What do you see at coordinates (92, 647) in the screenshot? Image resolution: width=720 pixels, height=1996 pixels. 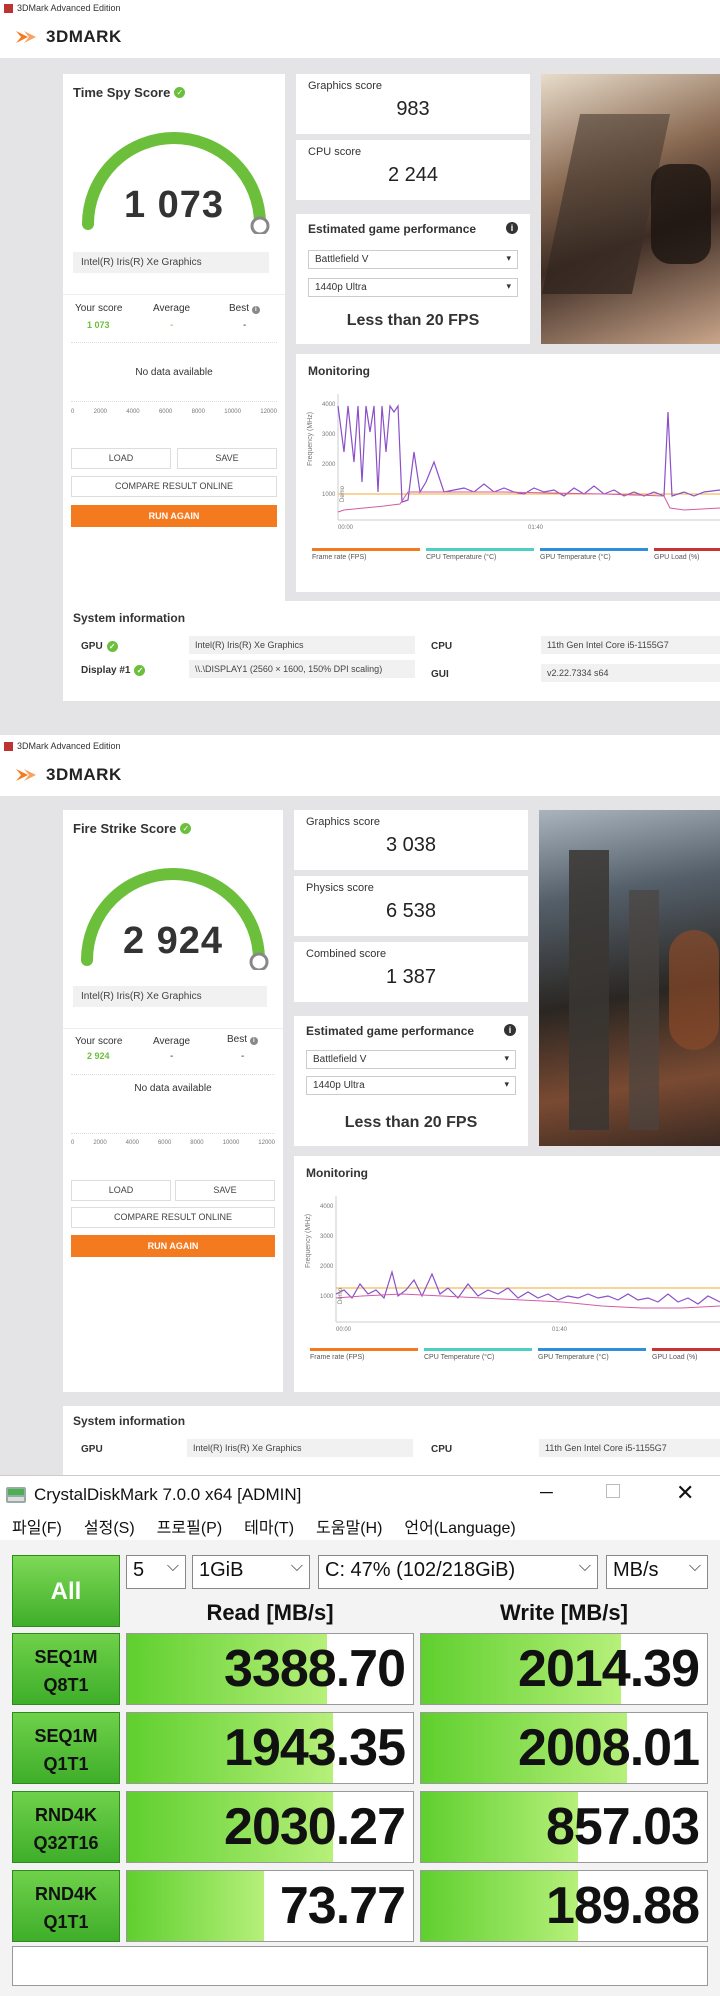 I see `gpu-label-text: GPU` at bounding box center [92, 647].